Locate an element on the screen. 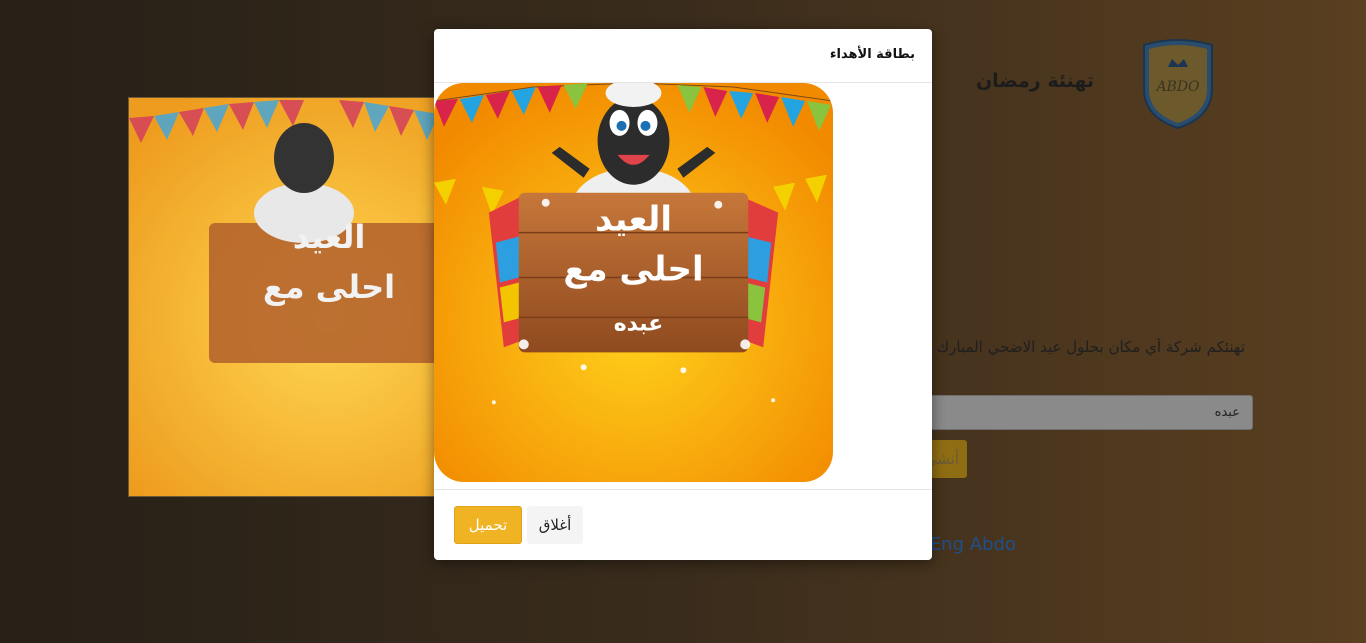 The height and width of the screenshot is (643, 1366). logo-text: ABDO is located at coordinates (1177, 87).